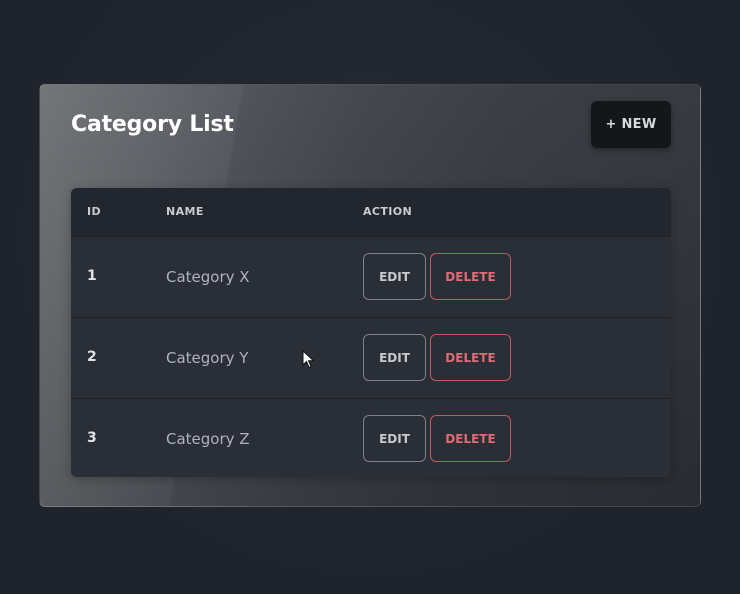 The width and height of the screenshot is (740, 594). What do you see at coordinates (388, 211) in the screenshot?
I see `column-header-action: ACTION` at bounding box center [388, 211].